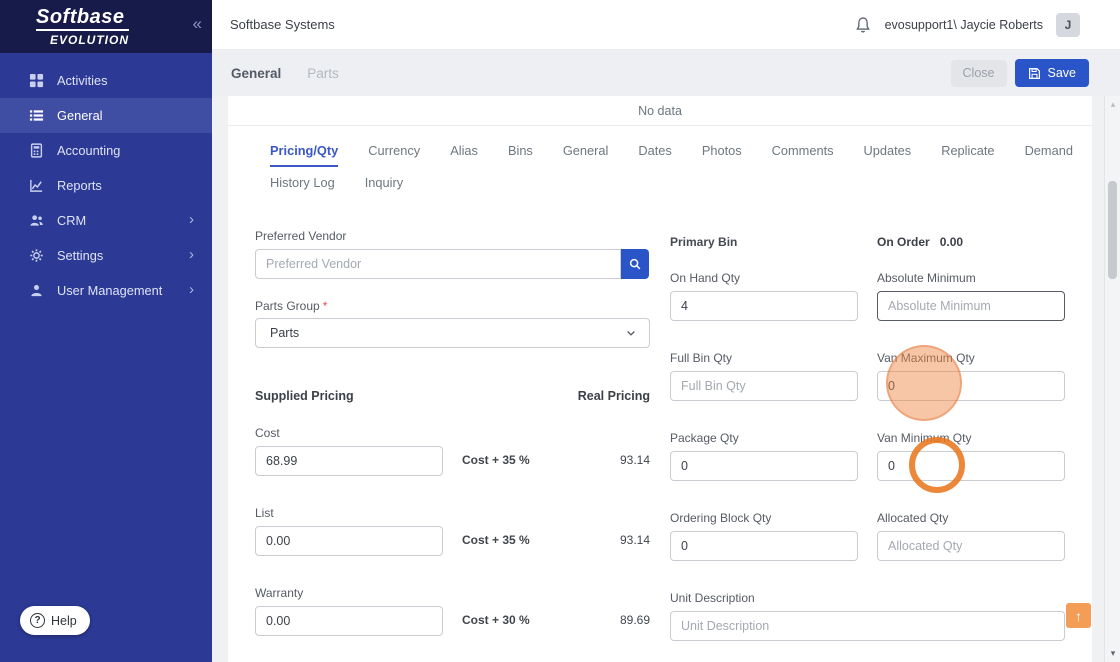  Describe the element at coordinates (722, 155) in the screenshot. I see `tab-photos: Photos` at that location.